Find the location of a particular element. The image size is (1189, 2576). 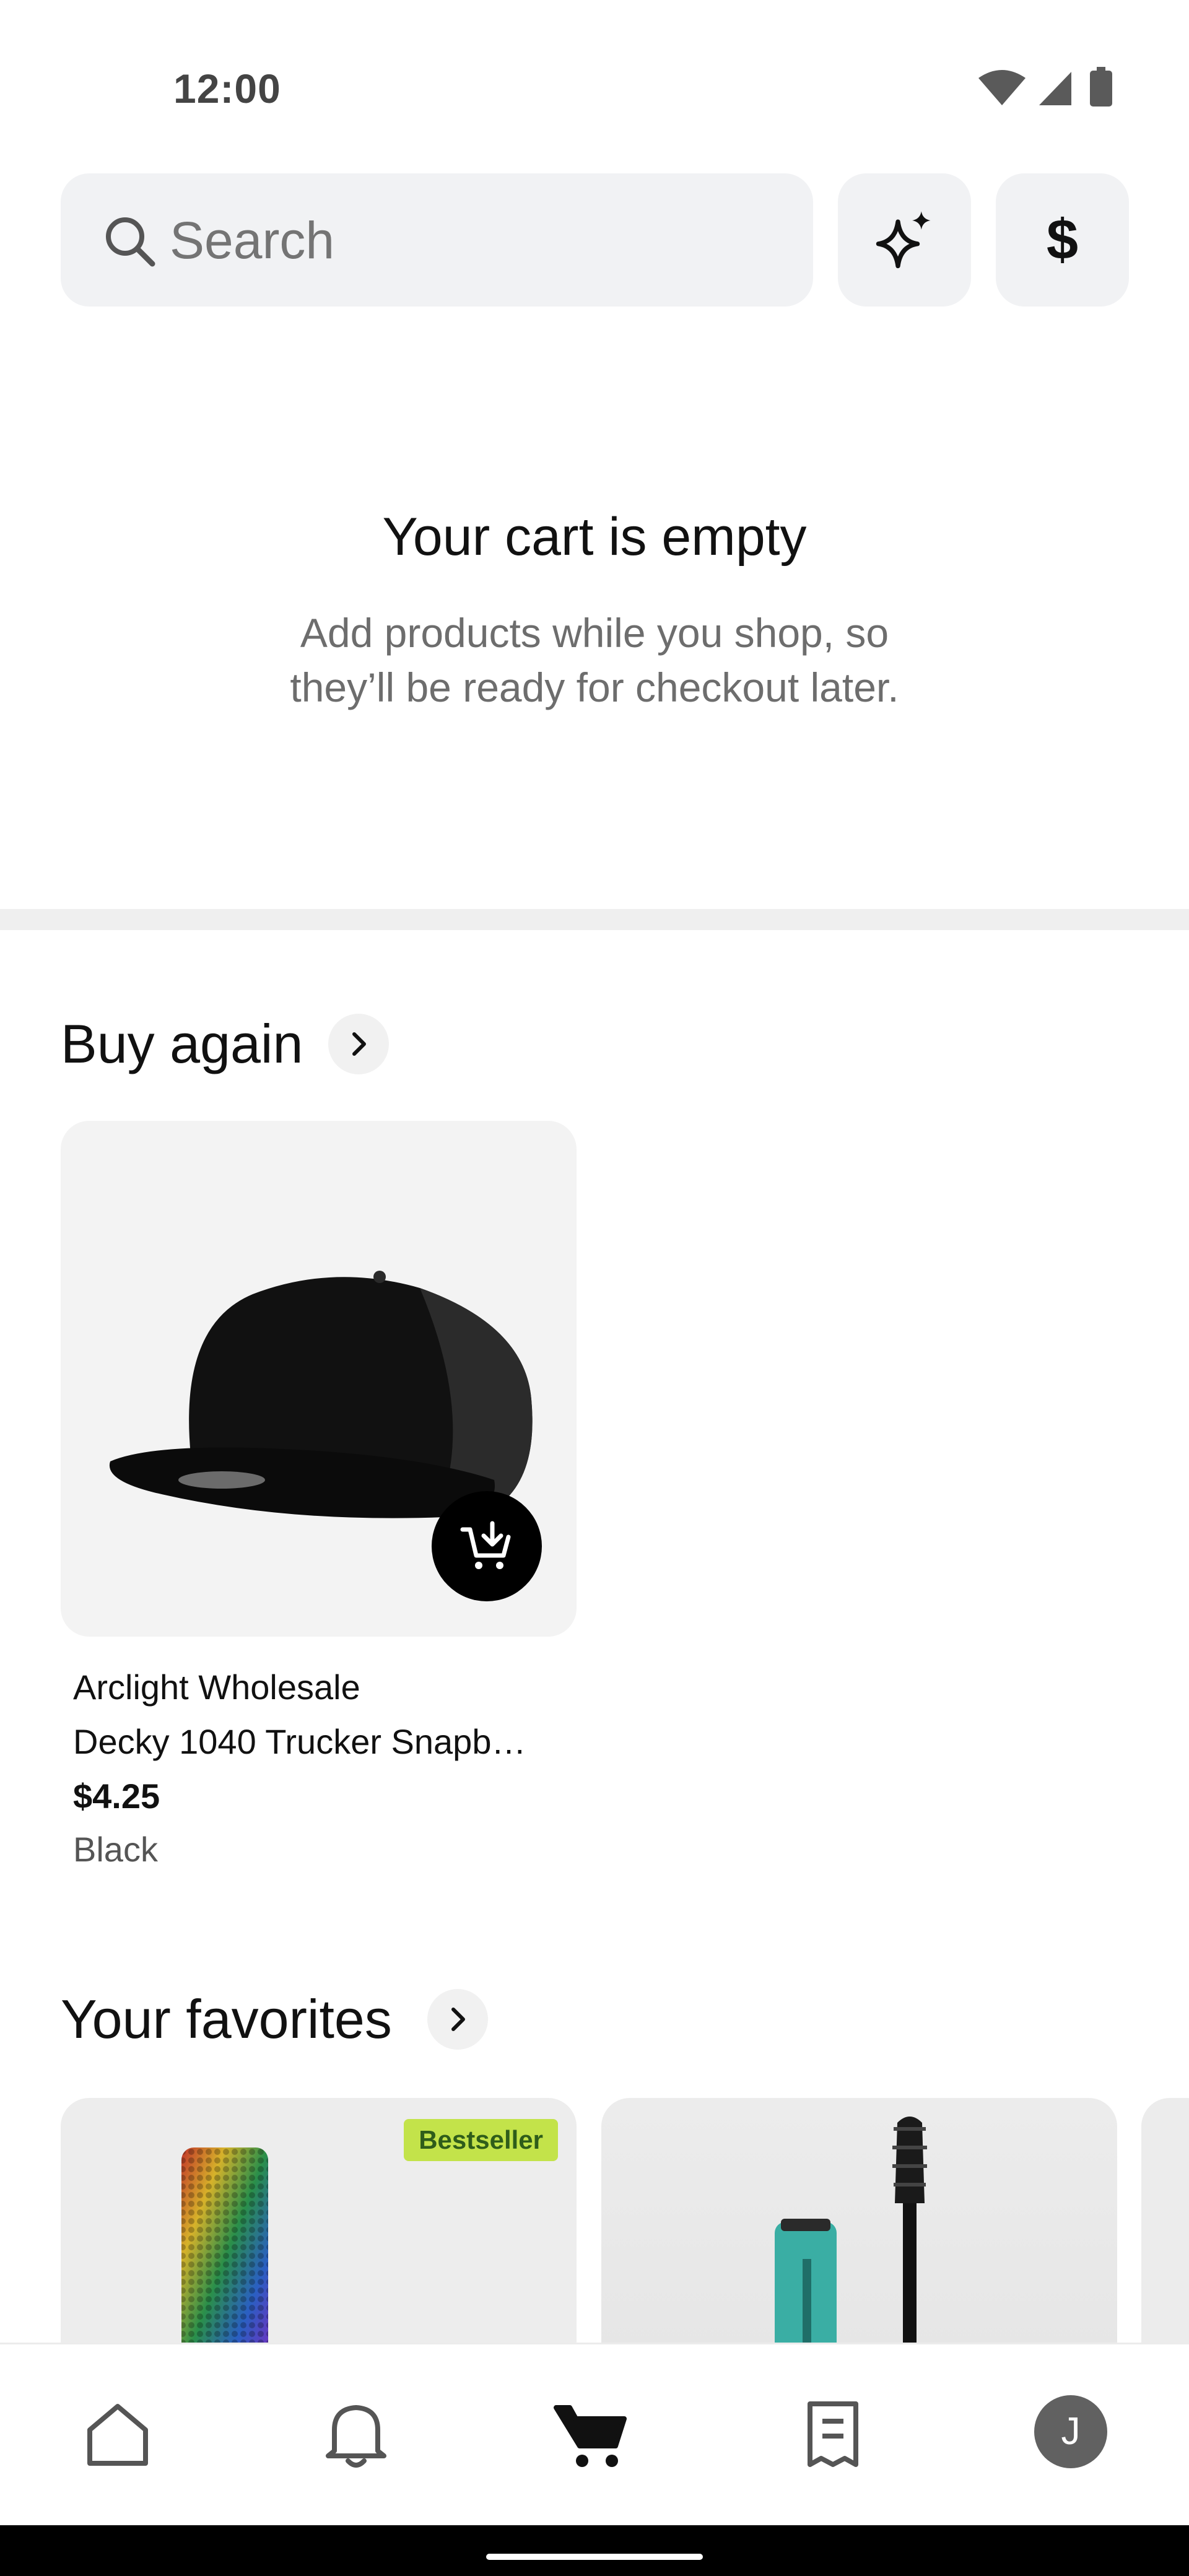

battery-icon is located at coordinates (1101, 89).